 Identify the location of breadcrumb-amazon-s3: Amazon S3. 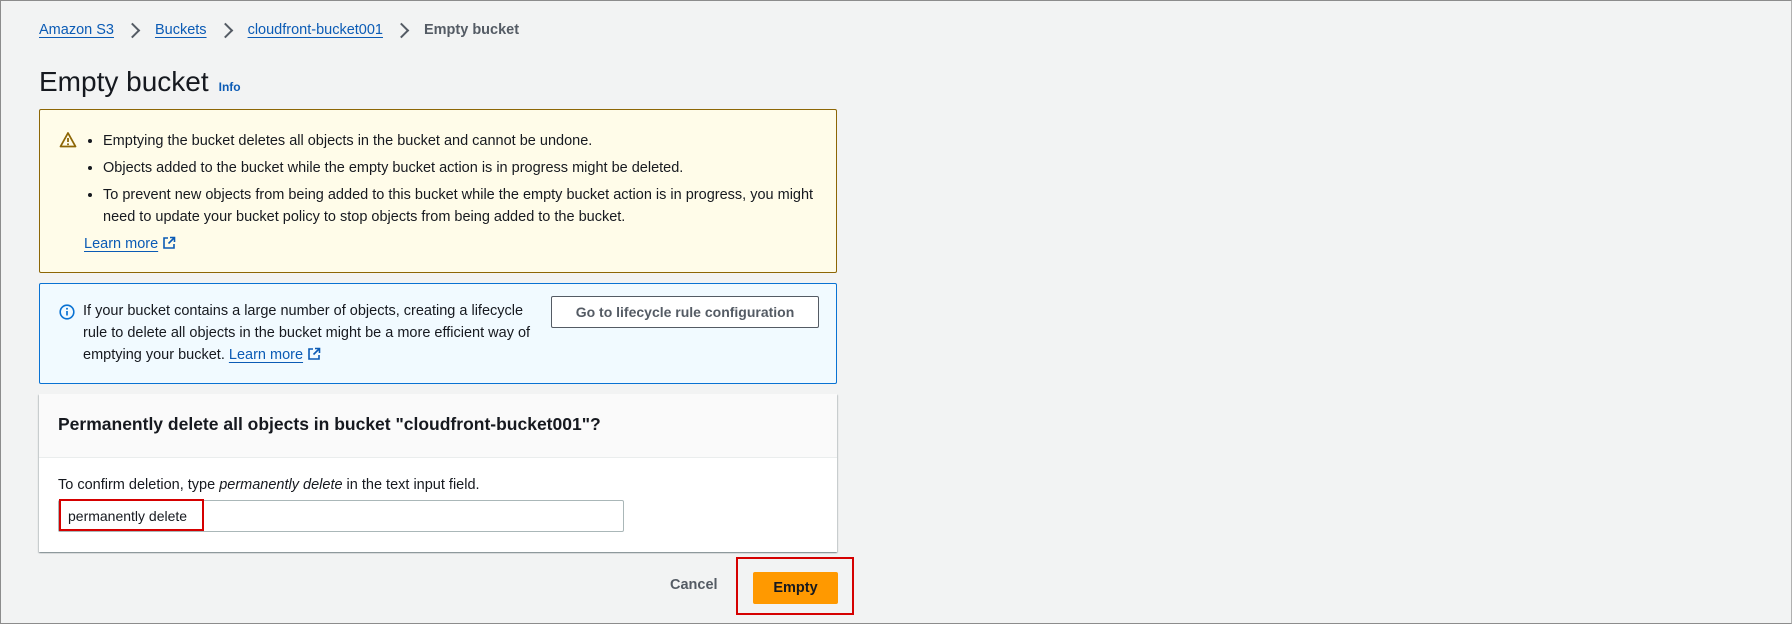
(76, 30).